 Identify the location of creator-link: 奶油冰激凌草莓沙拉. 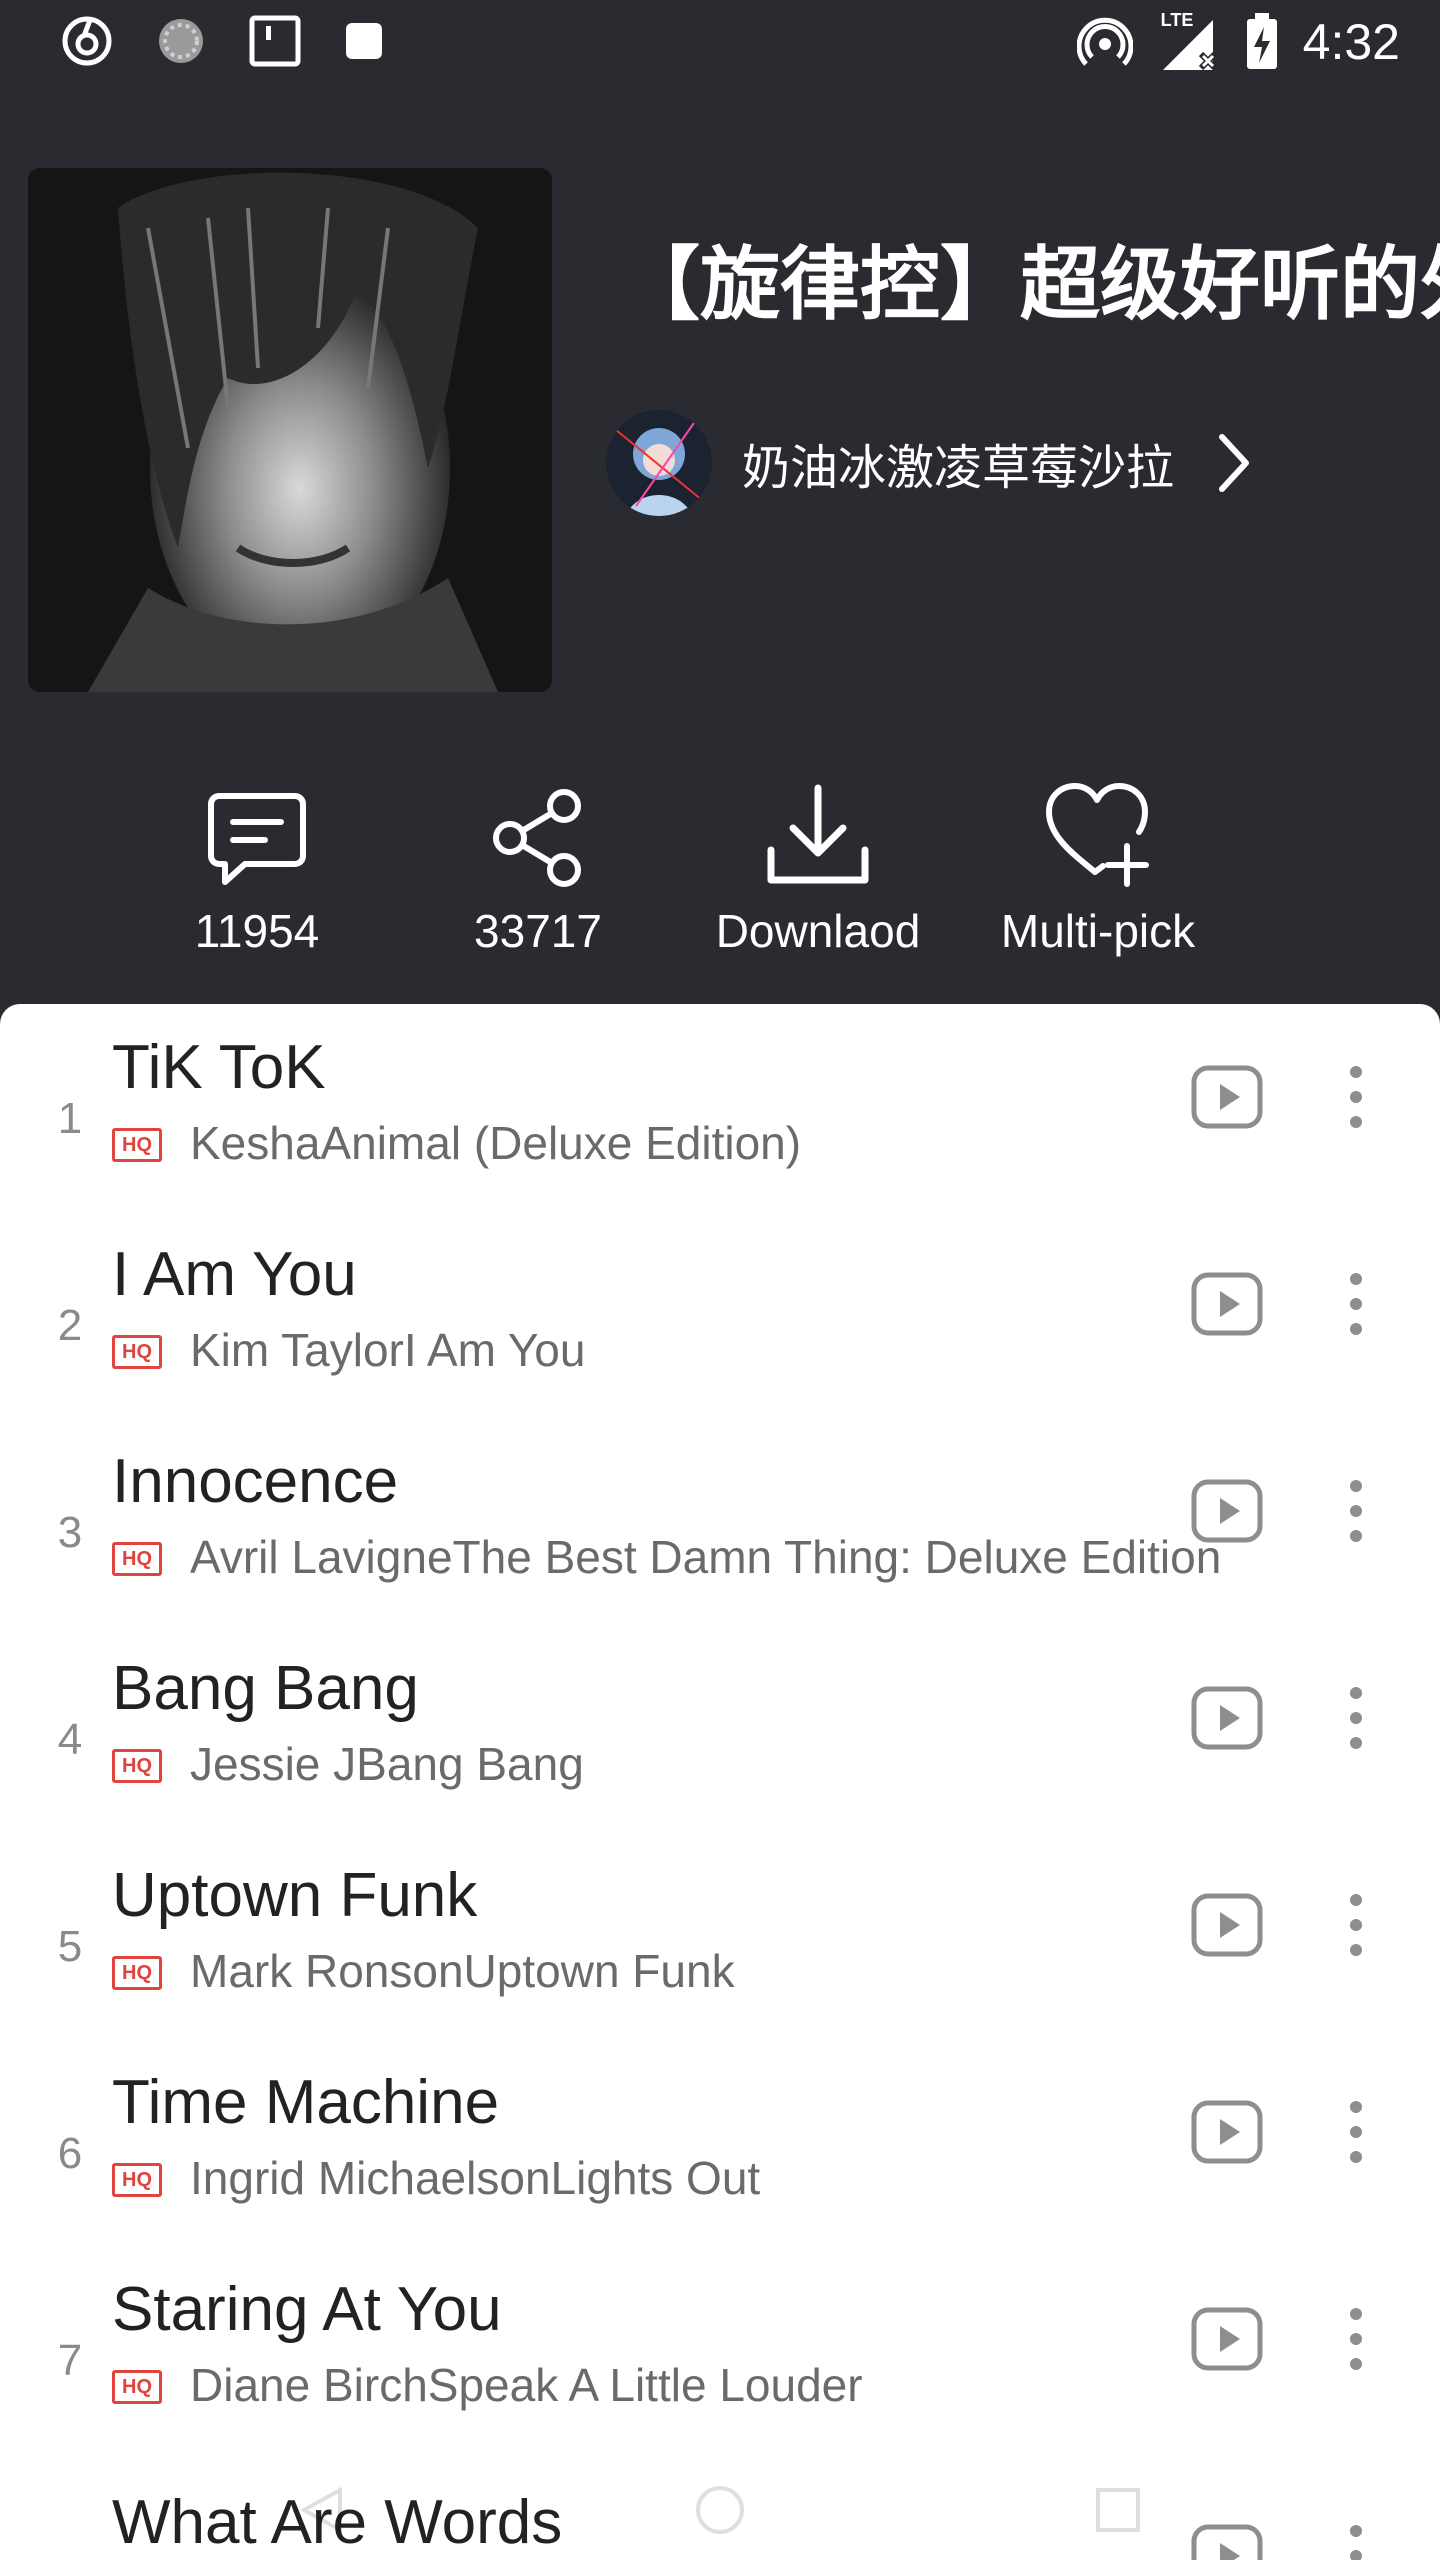
(930, 463).